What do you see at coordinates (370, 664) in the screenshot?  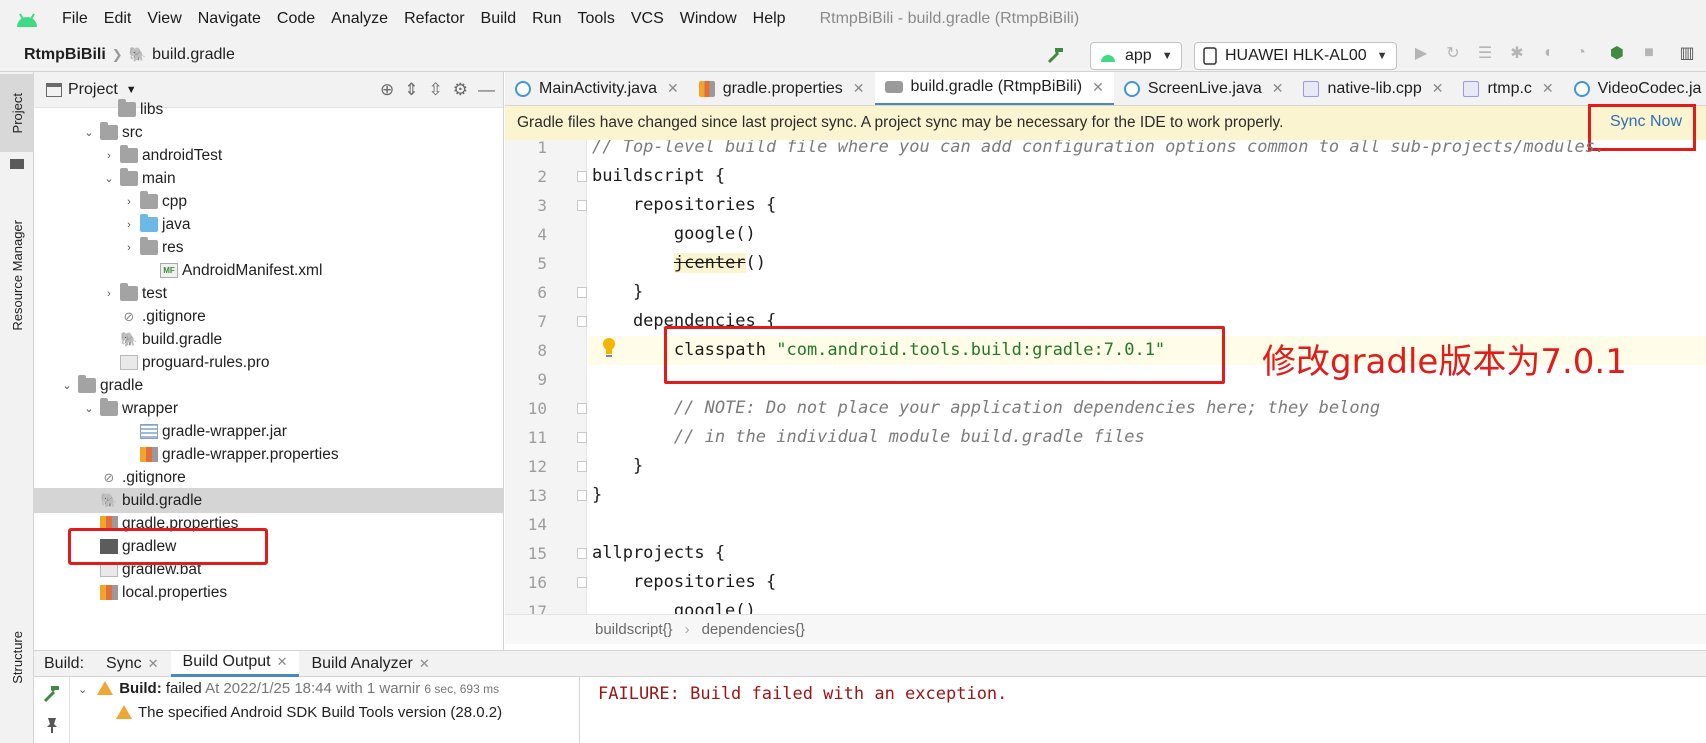 I see `tab-build-analyzer: Build Analyzer ✕` at bounding box center [370, 664].